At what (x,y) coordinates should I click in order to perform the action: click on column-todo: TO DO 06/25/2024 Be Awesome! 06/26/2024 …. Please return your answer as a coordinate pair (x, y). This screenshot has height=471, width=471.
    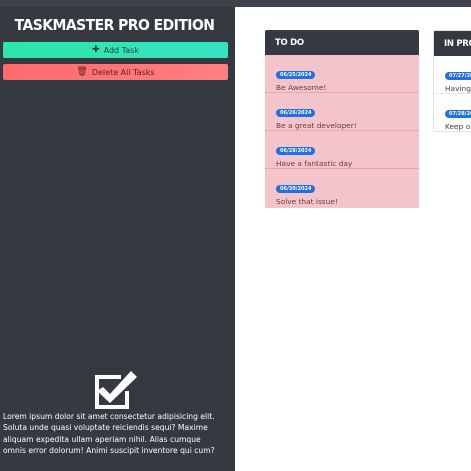
    Looking at the image, I should click on (342, 119).